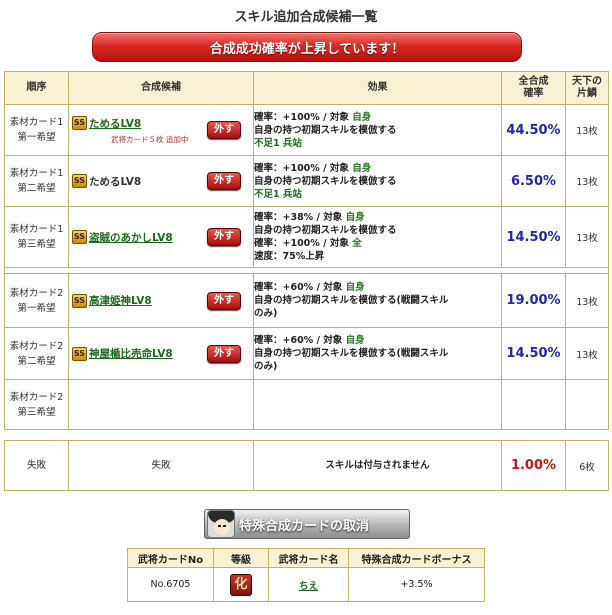 The image size is (612, 615). What do you see at coordinates (36, 181) in the screenshot?
I see `order-cell: 素材カード1 第二希望` at bounding box center [36, 181].